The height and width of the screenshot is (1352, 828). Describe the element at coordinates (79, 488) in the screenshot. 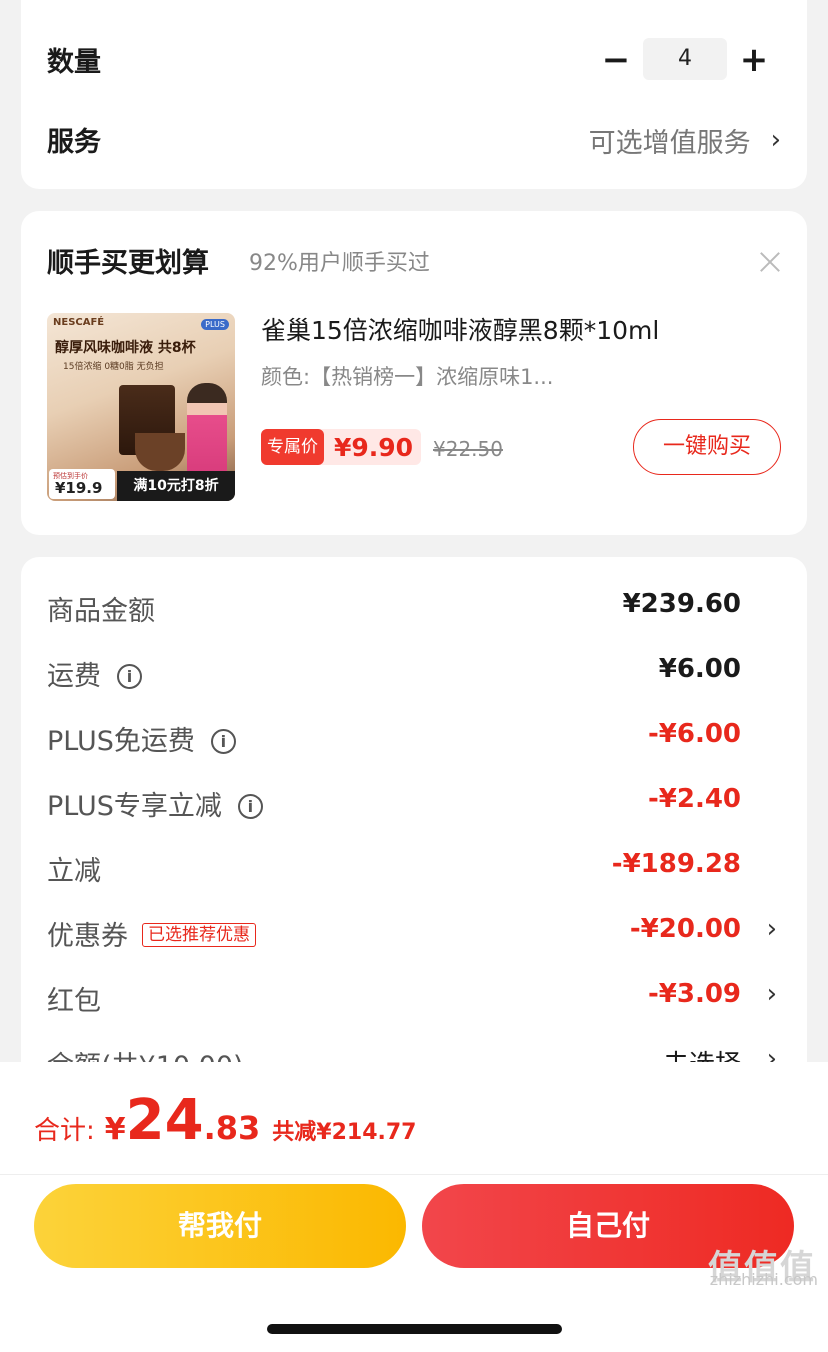

I see `image-price: ¥19.9` at that location.